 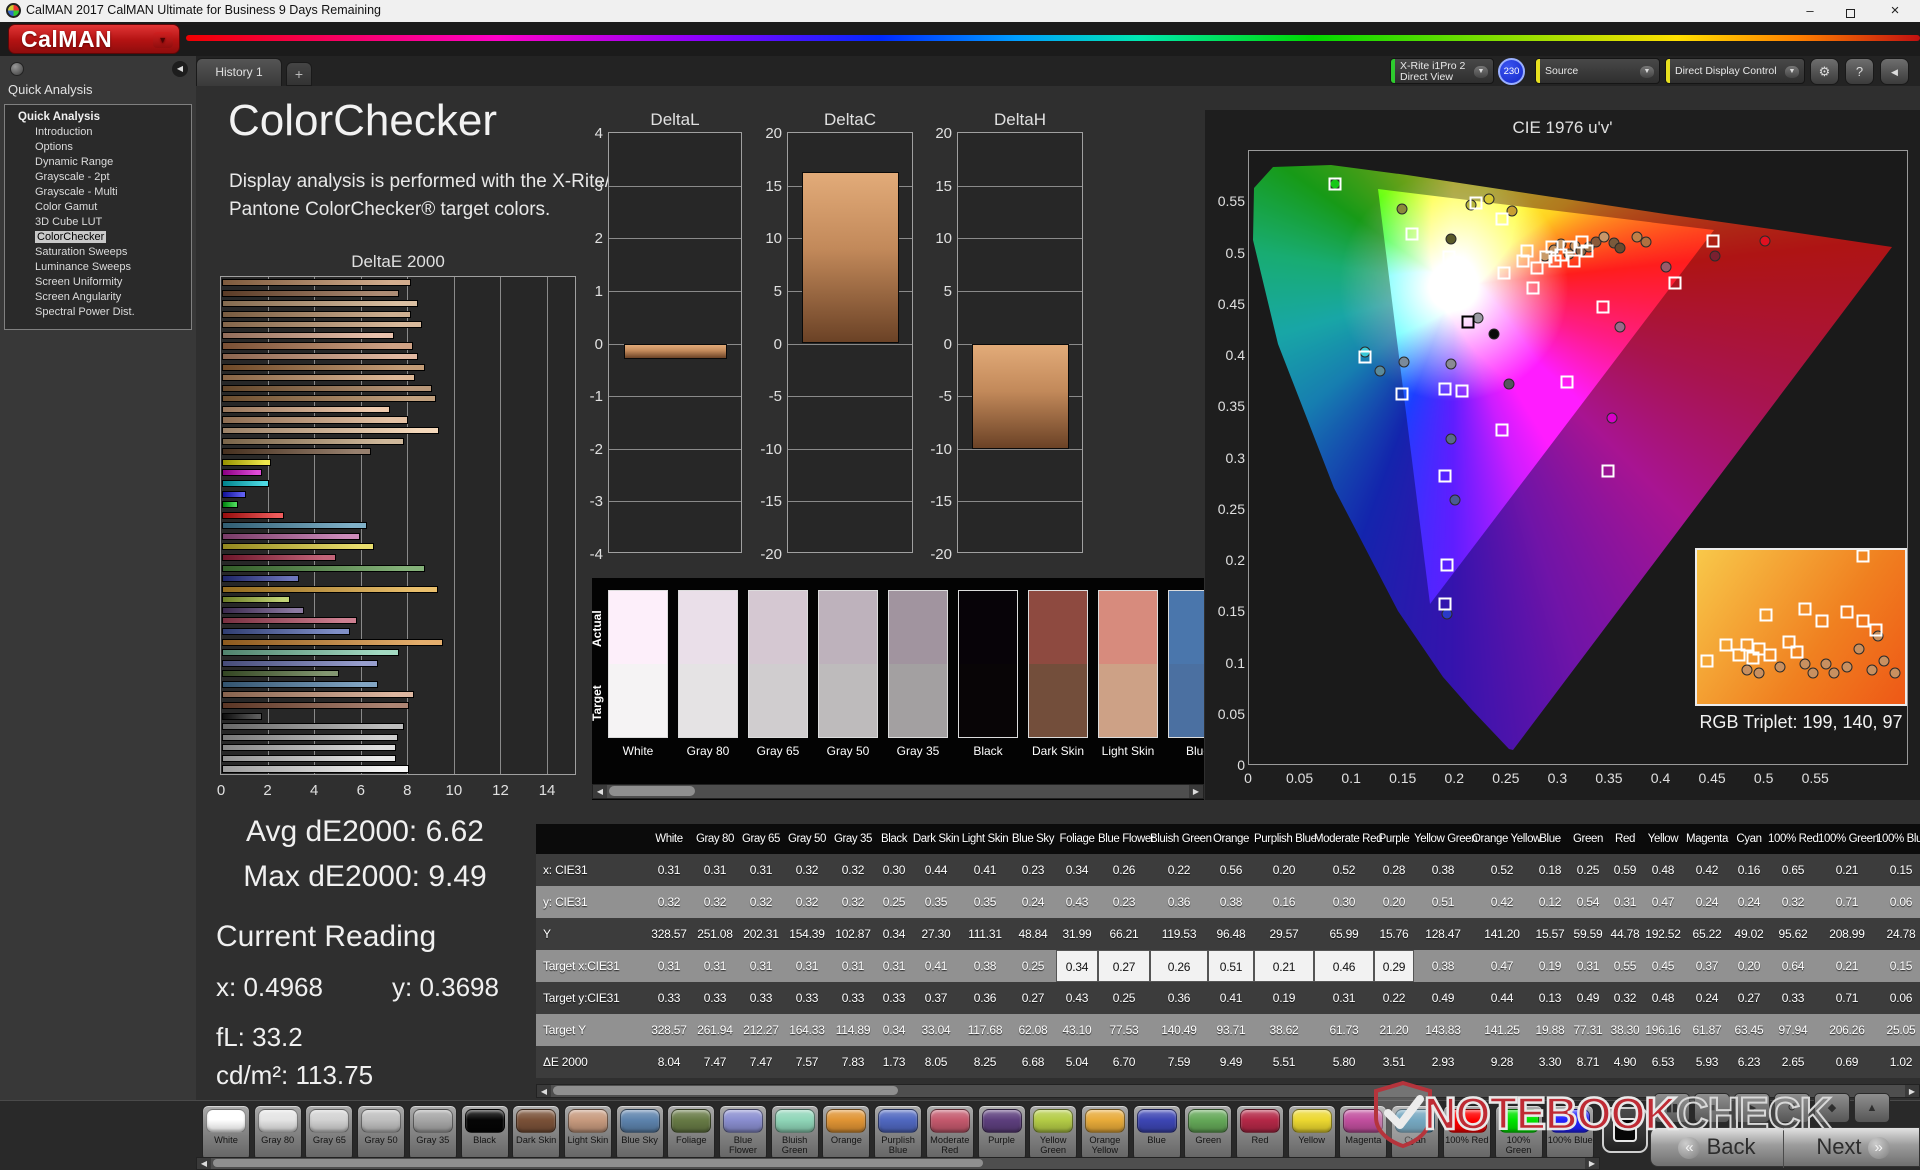 I want to click on next-button: Next », so click(x=1852, y=1148).